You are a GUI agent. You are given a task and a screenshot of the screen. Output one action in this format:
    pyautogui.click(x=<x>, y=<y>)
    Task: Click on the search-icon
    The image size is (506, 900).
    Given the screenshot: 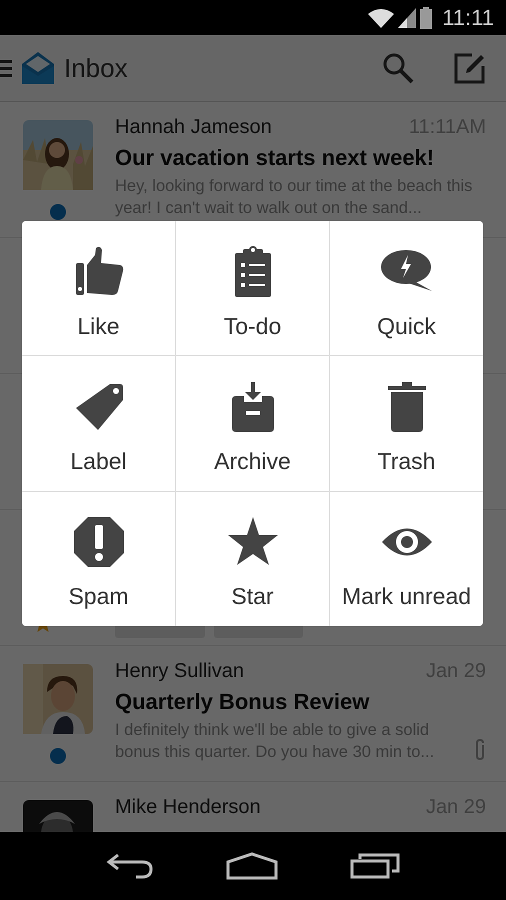 What is the action you would take?
    pyautogui.click(x=398, y=68)
    